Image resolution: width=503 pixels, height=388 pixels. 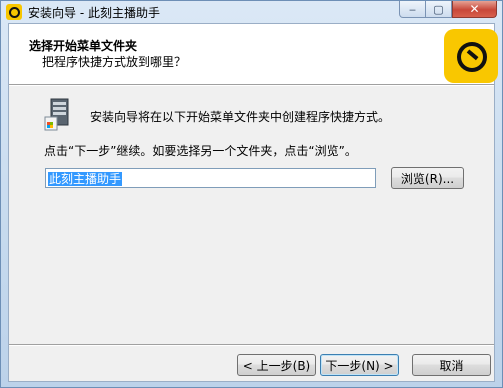 What do you see at coordinates (14, 12) in the screenshot?
I see `app-icon` at bounding box center [14, 12].